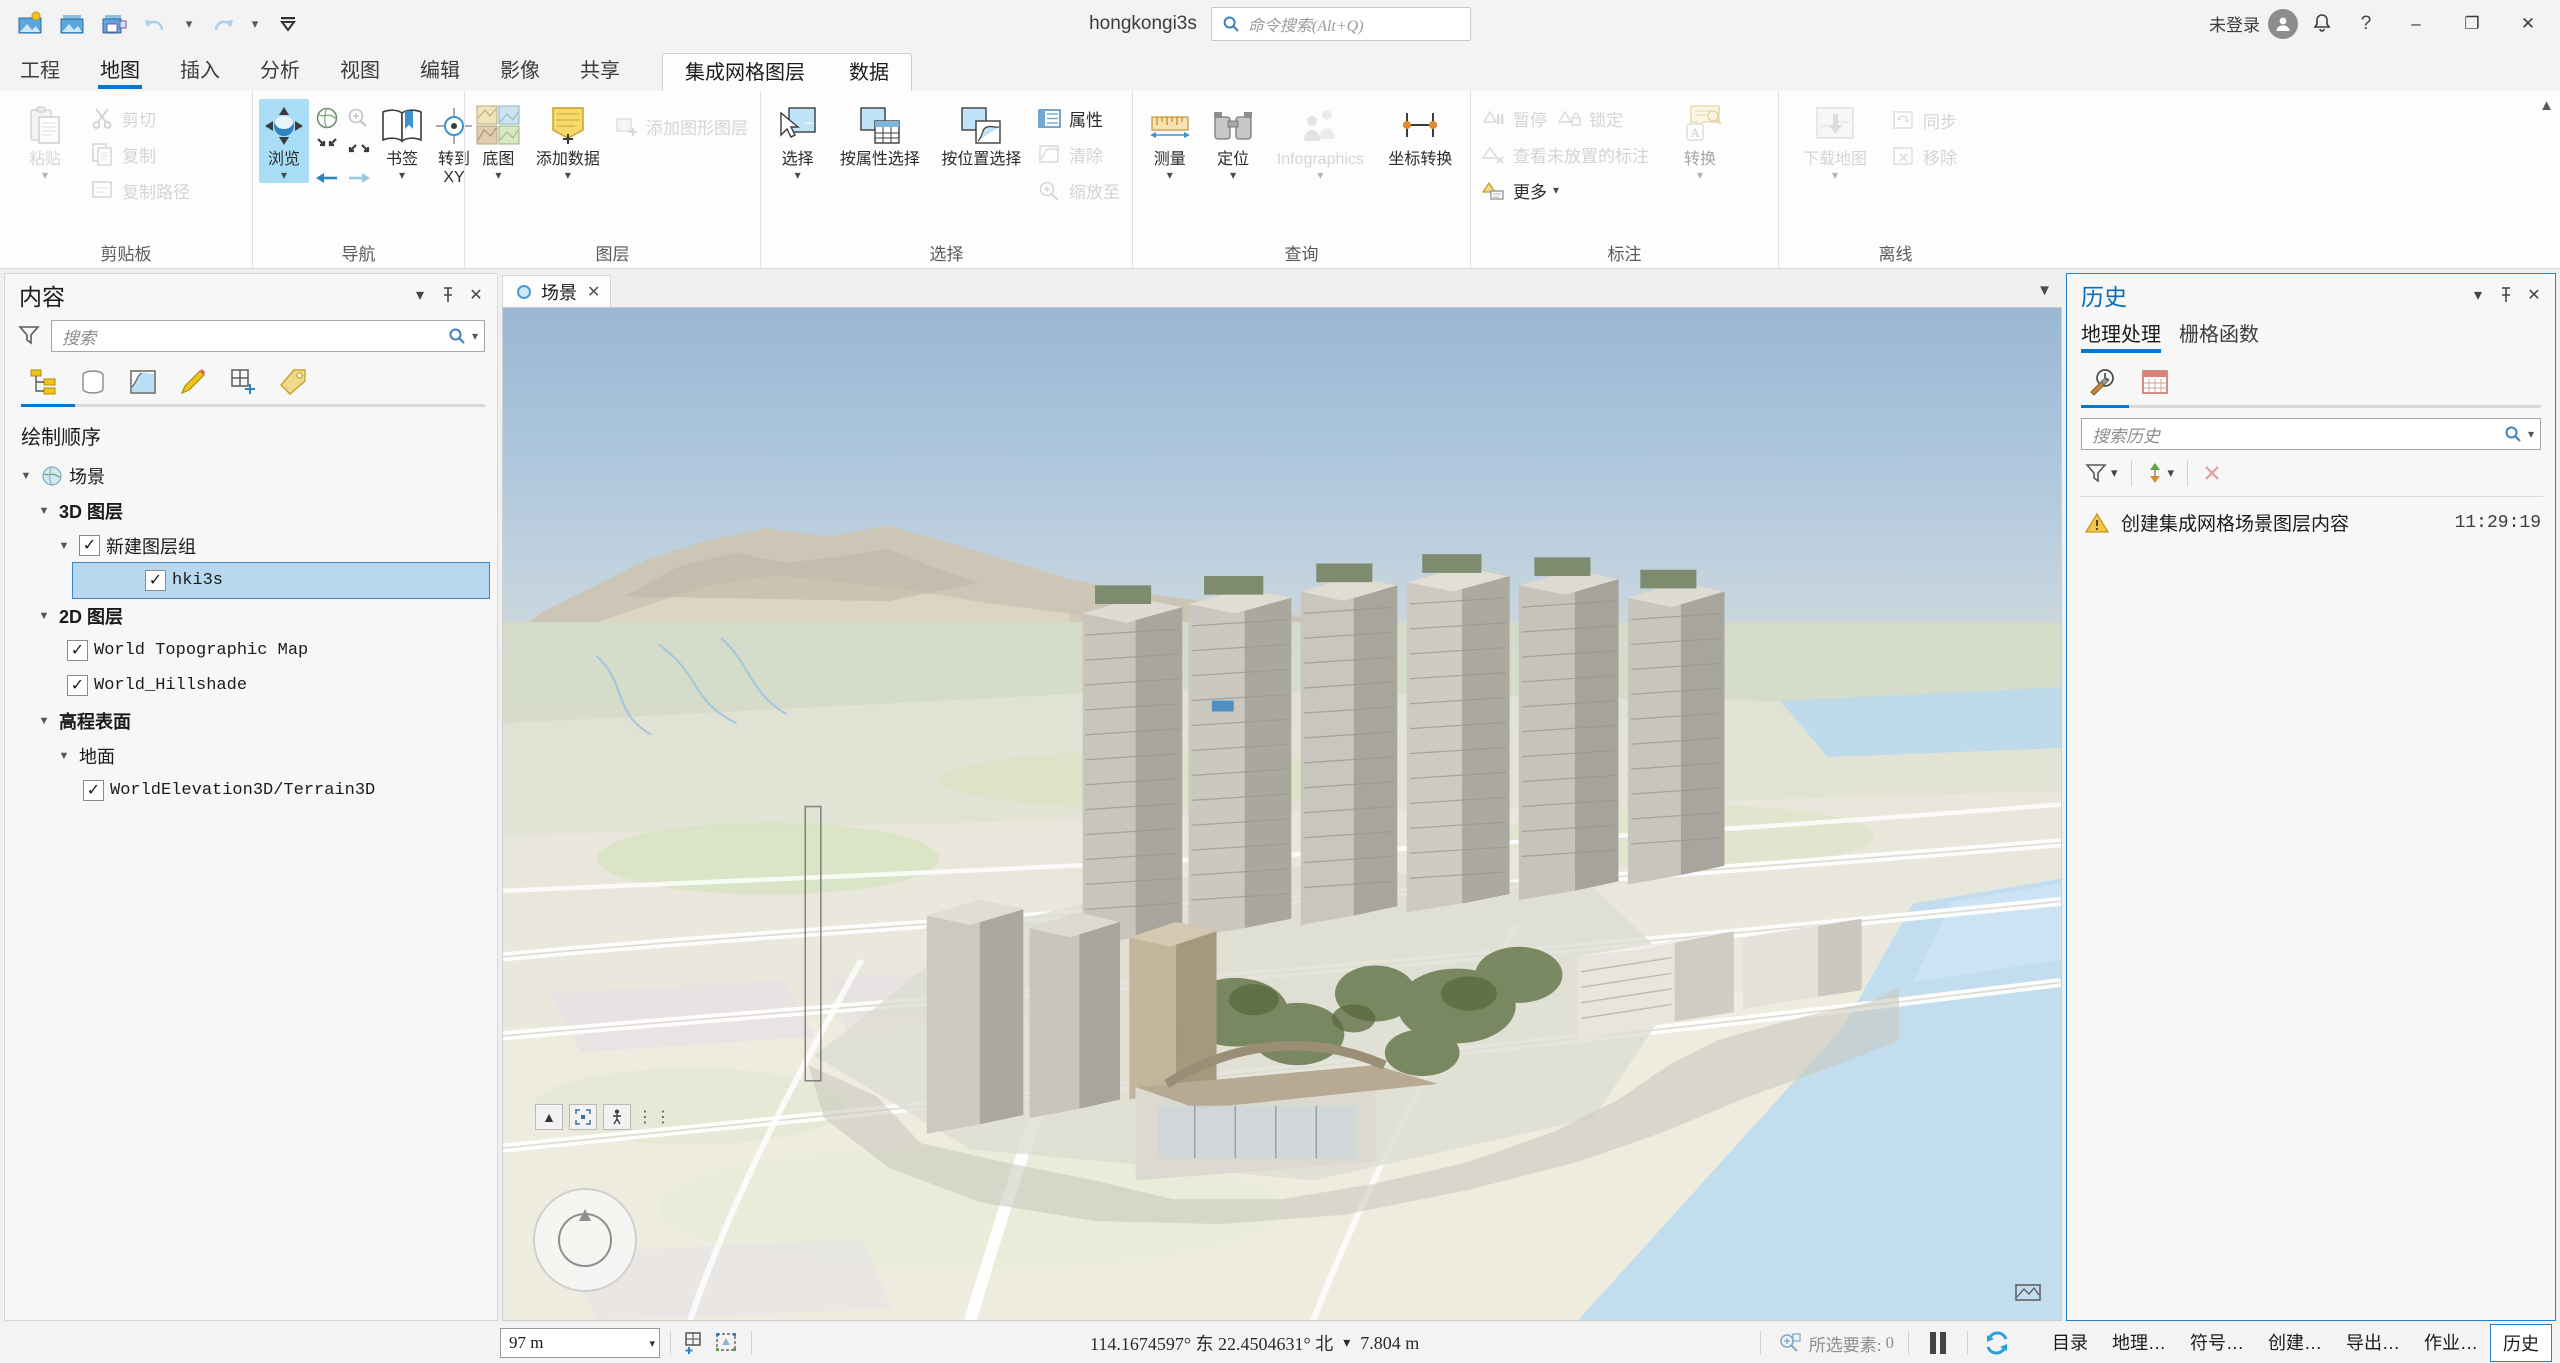 This screenshot has height=1363, width=2560. Describe the element at coordinates (475, 336) in the screenshot. I see `contents-search-dropdown-icon: ▾` at that location.